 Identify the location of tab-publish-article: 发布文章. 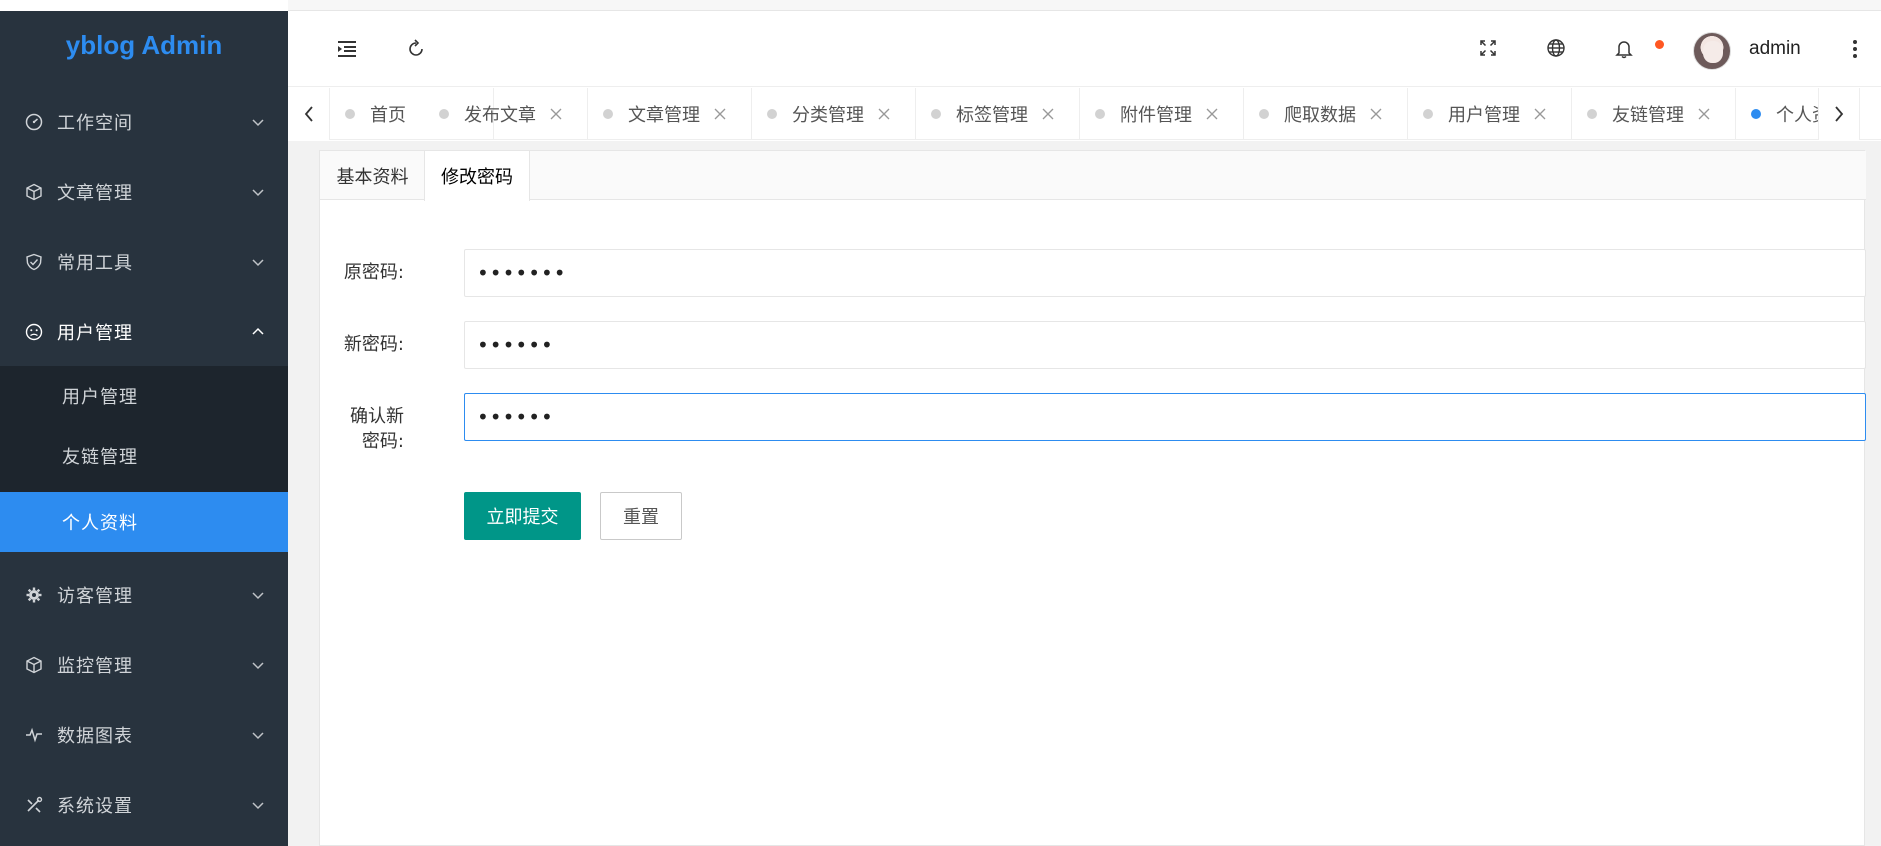
(506, 114).